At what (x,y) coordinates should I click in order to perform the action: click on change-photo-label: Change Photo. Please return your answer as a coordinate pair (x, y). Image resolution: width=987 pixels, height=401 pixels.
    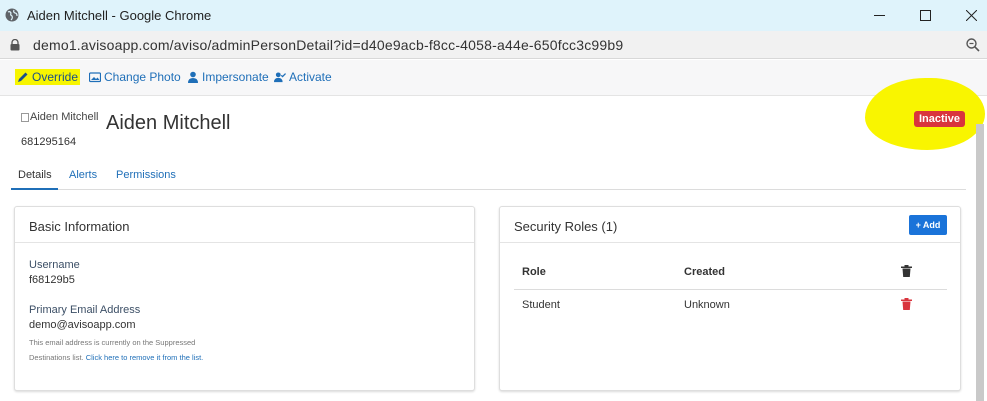
    Looking at the image, I should click on (142, 77).